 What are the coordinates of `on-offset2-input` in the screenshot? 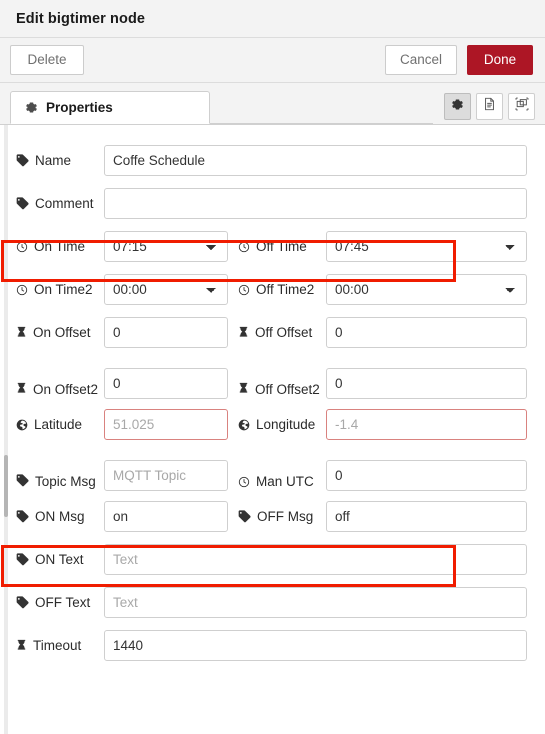 It's located at (166, 383).